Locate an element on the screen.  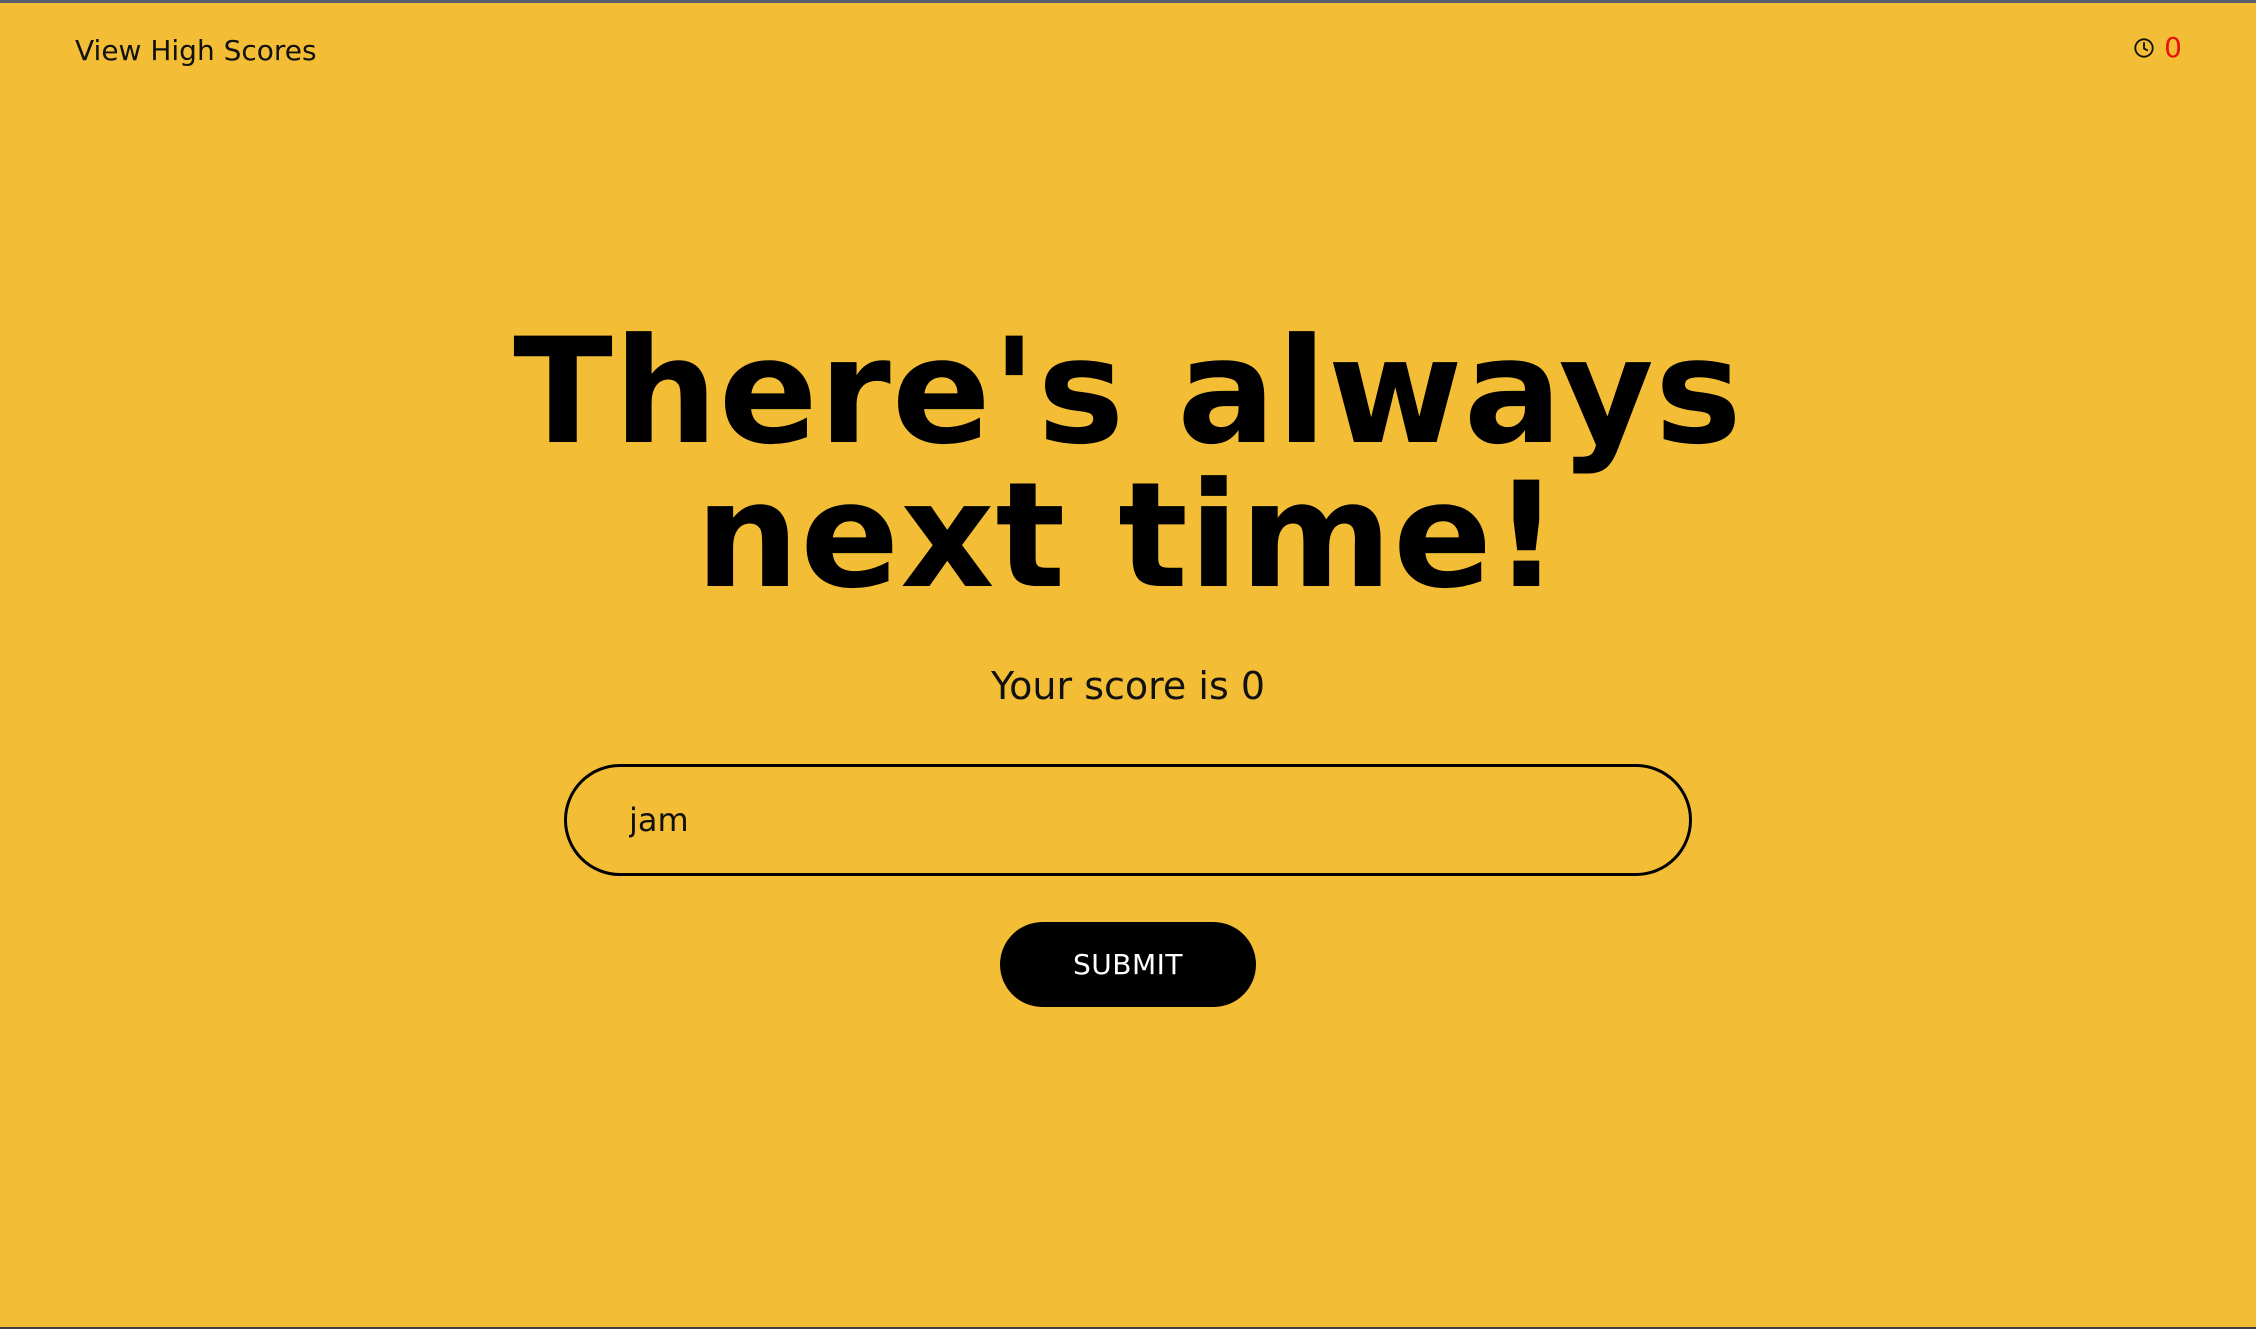
headline-line-2: next time! is located at coordinates (1128, 536).